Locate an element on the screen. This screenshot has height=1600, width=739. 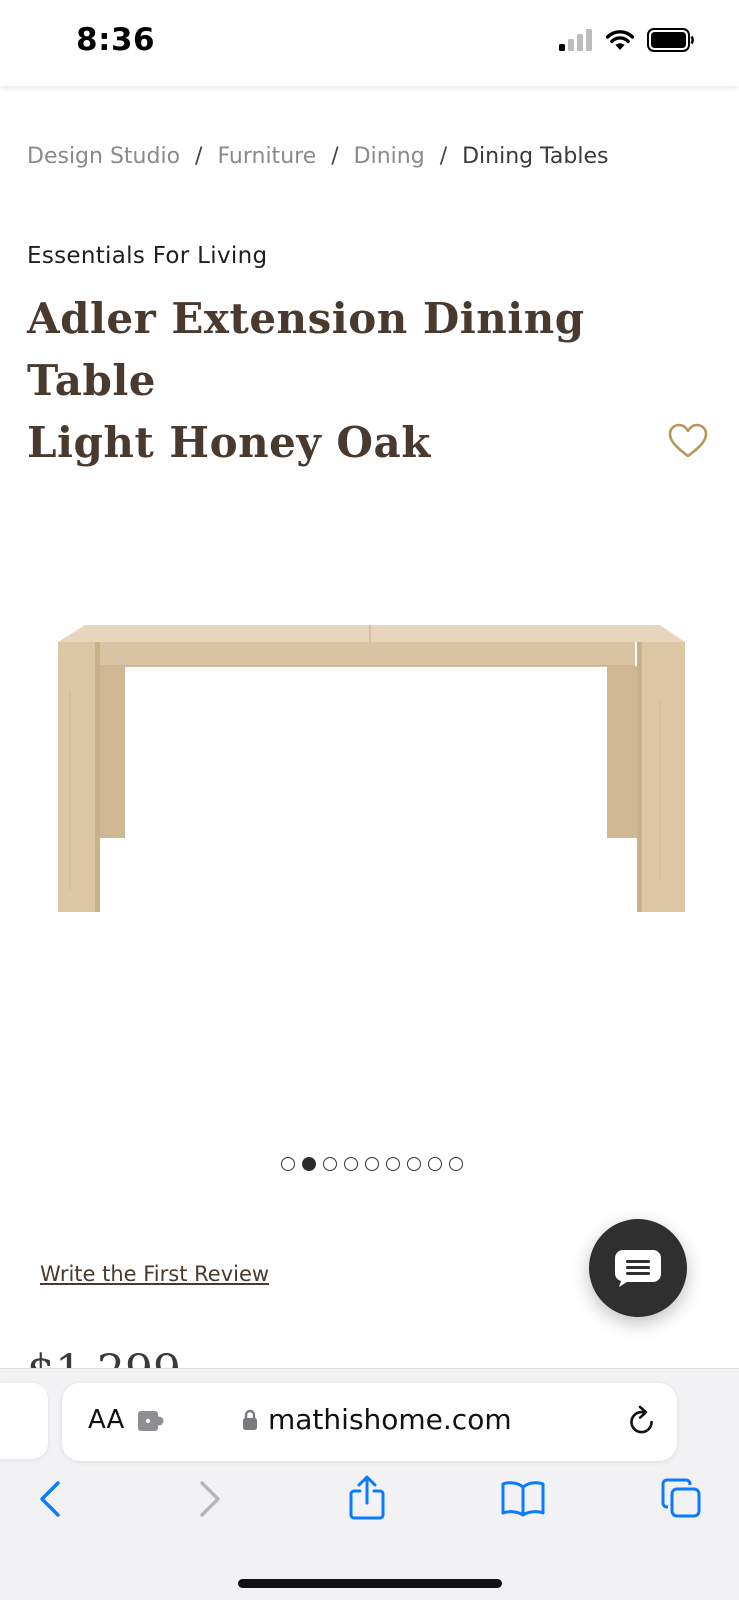
product-brand: Essentials For Living is located at coordinates (147, 256).